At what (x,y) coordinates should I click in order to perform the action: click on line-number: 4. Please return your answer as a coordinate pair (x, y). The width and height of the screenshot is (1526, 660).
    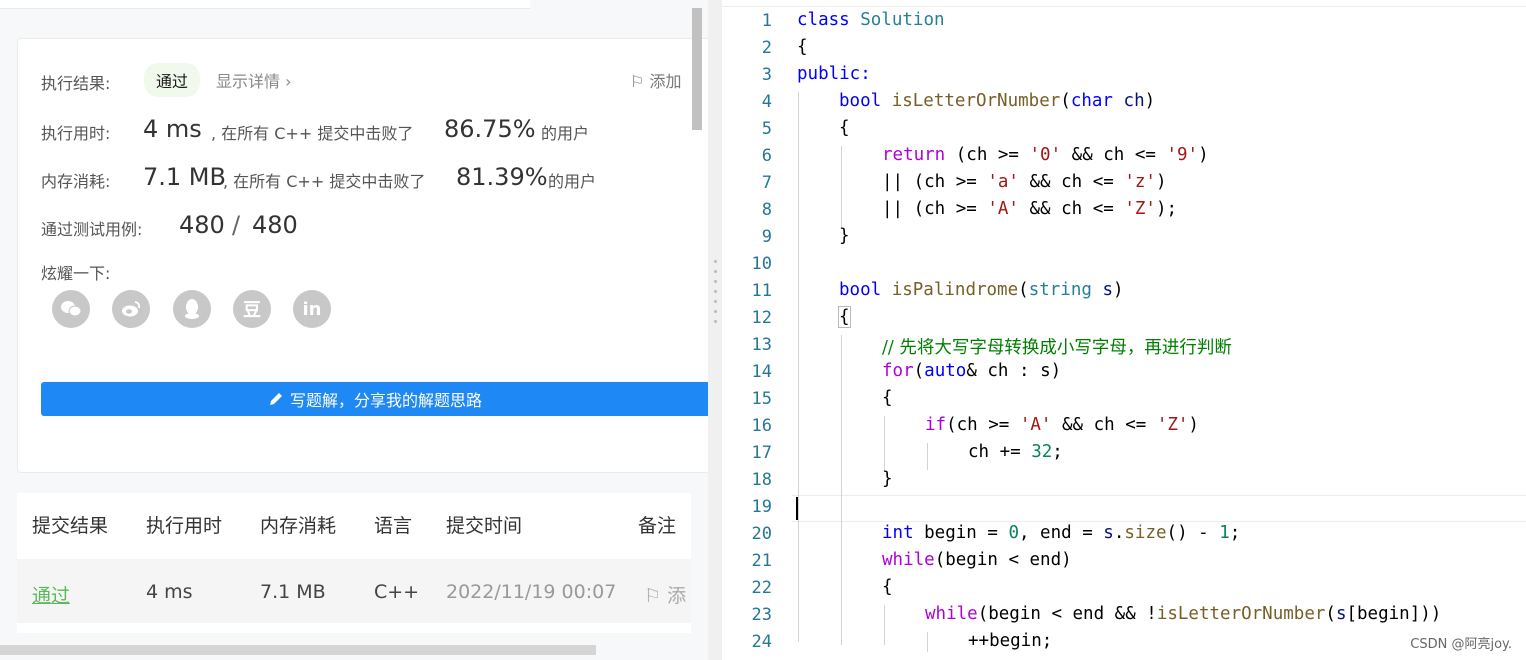
    Looking at the image, I should click on (766, 102).